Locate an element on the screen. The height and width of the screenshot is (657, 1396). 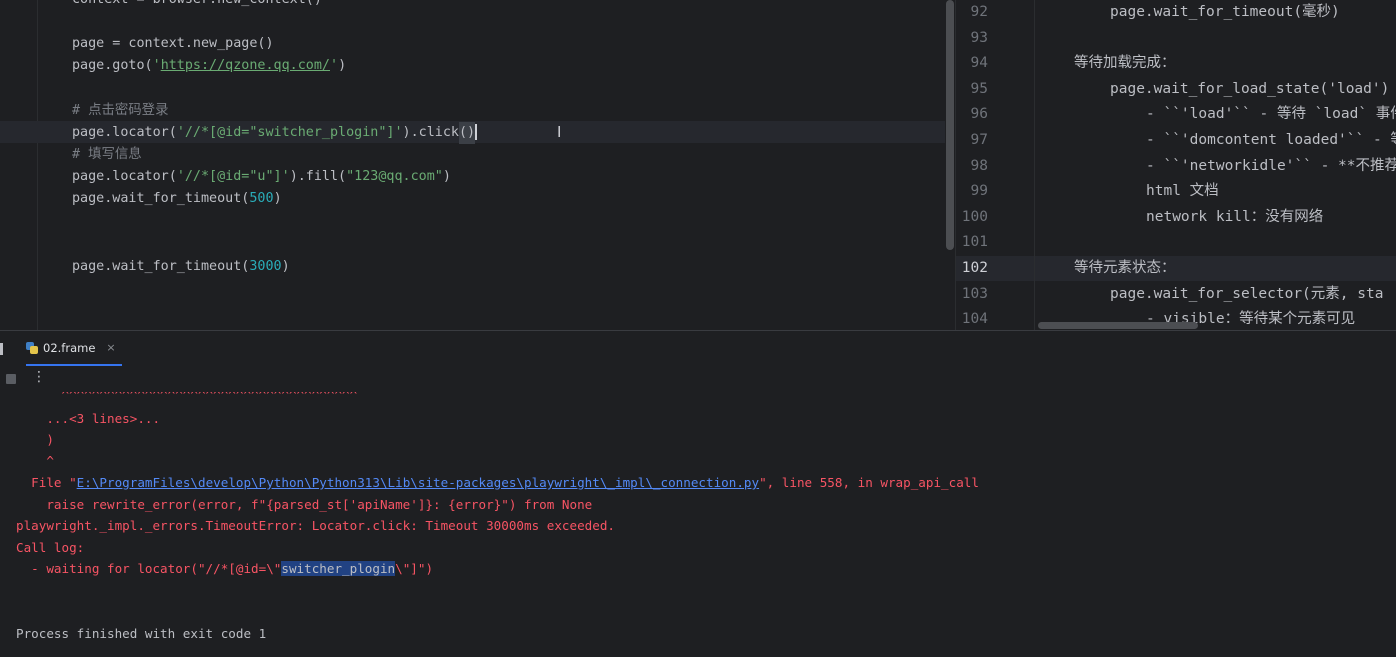
code-token: page = context.new_page() is located at coordinates (173, 43).